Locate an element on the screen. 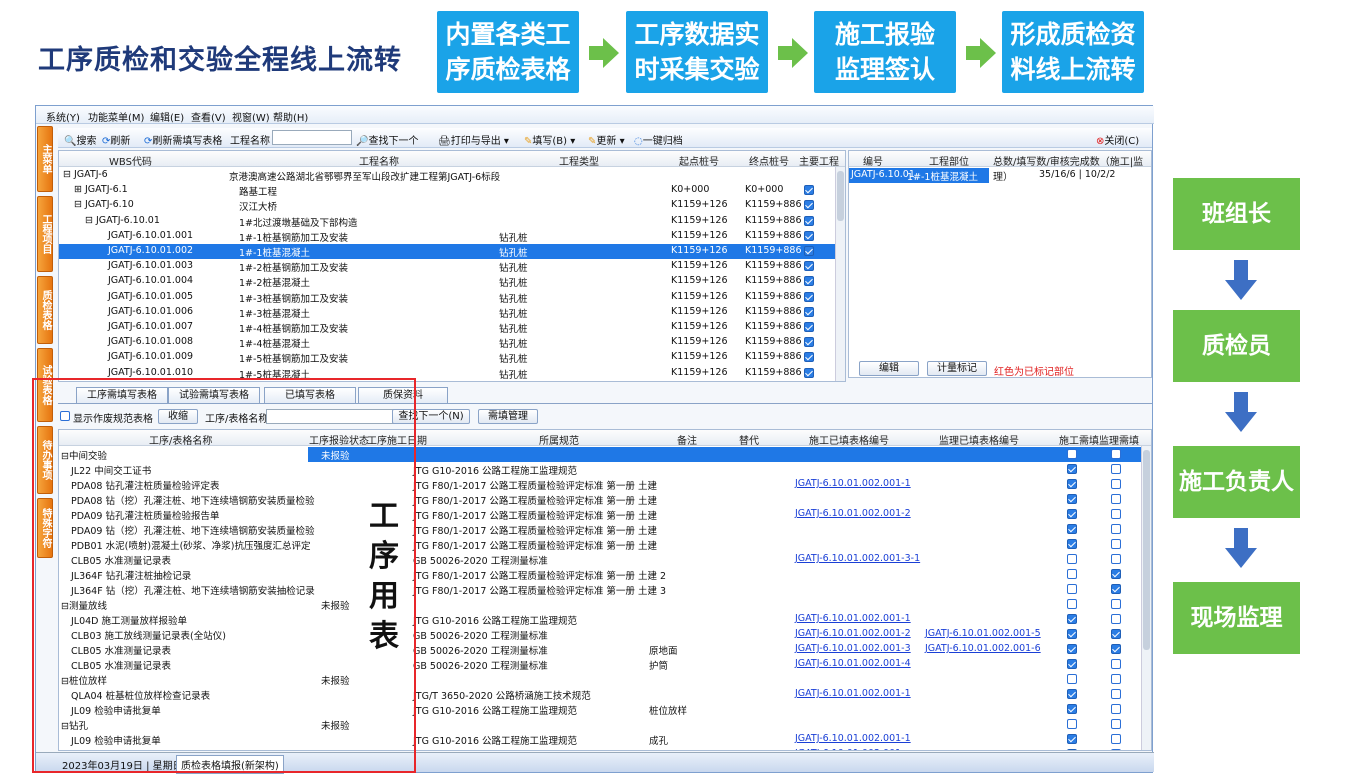 The image size is (1367, 777). menu-item: 帮助(H) is located at coordinates (290, 116).